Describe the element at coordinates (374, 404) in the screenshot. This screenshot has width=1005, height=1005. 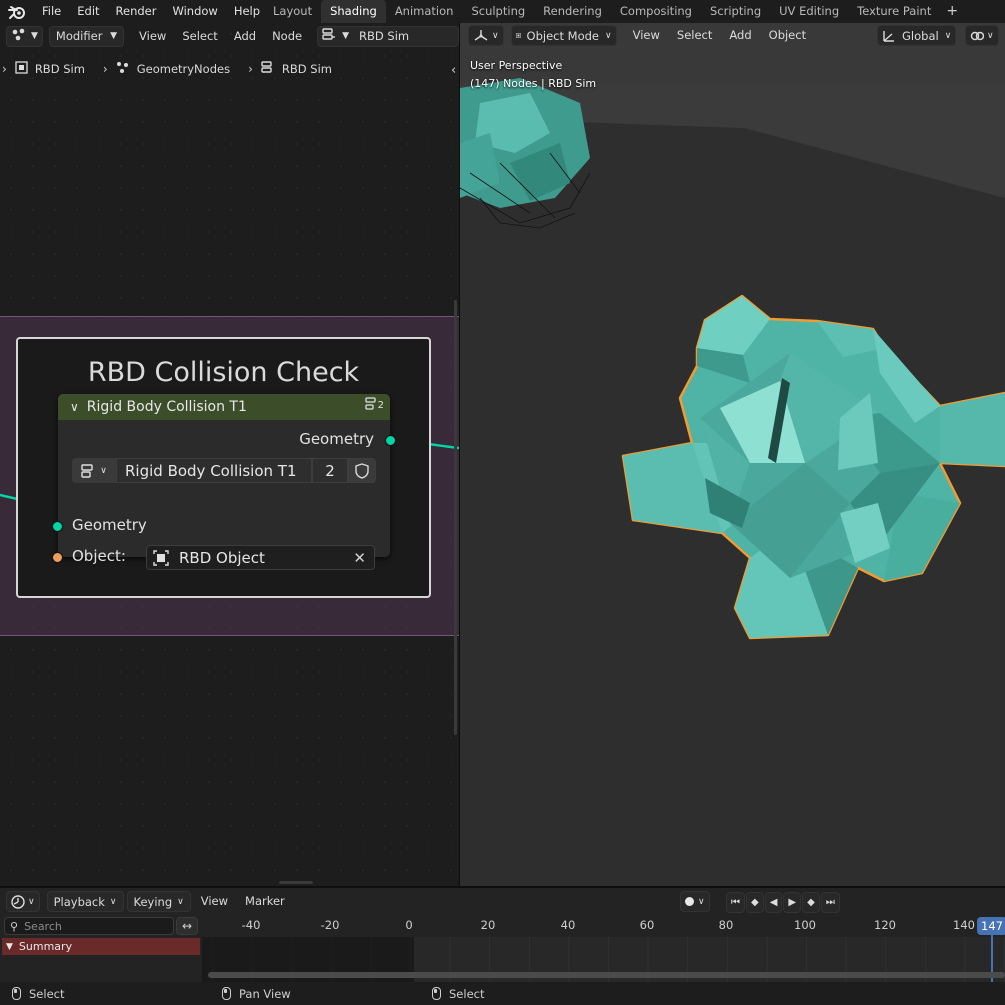
I see `node-users-badge: 2` at that location.